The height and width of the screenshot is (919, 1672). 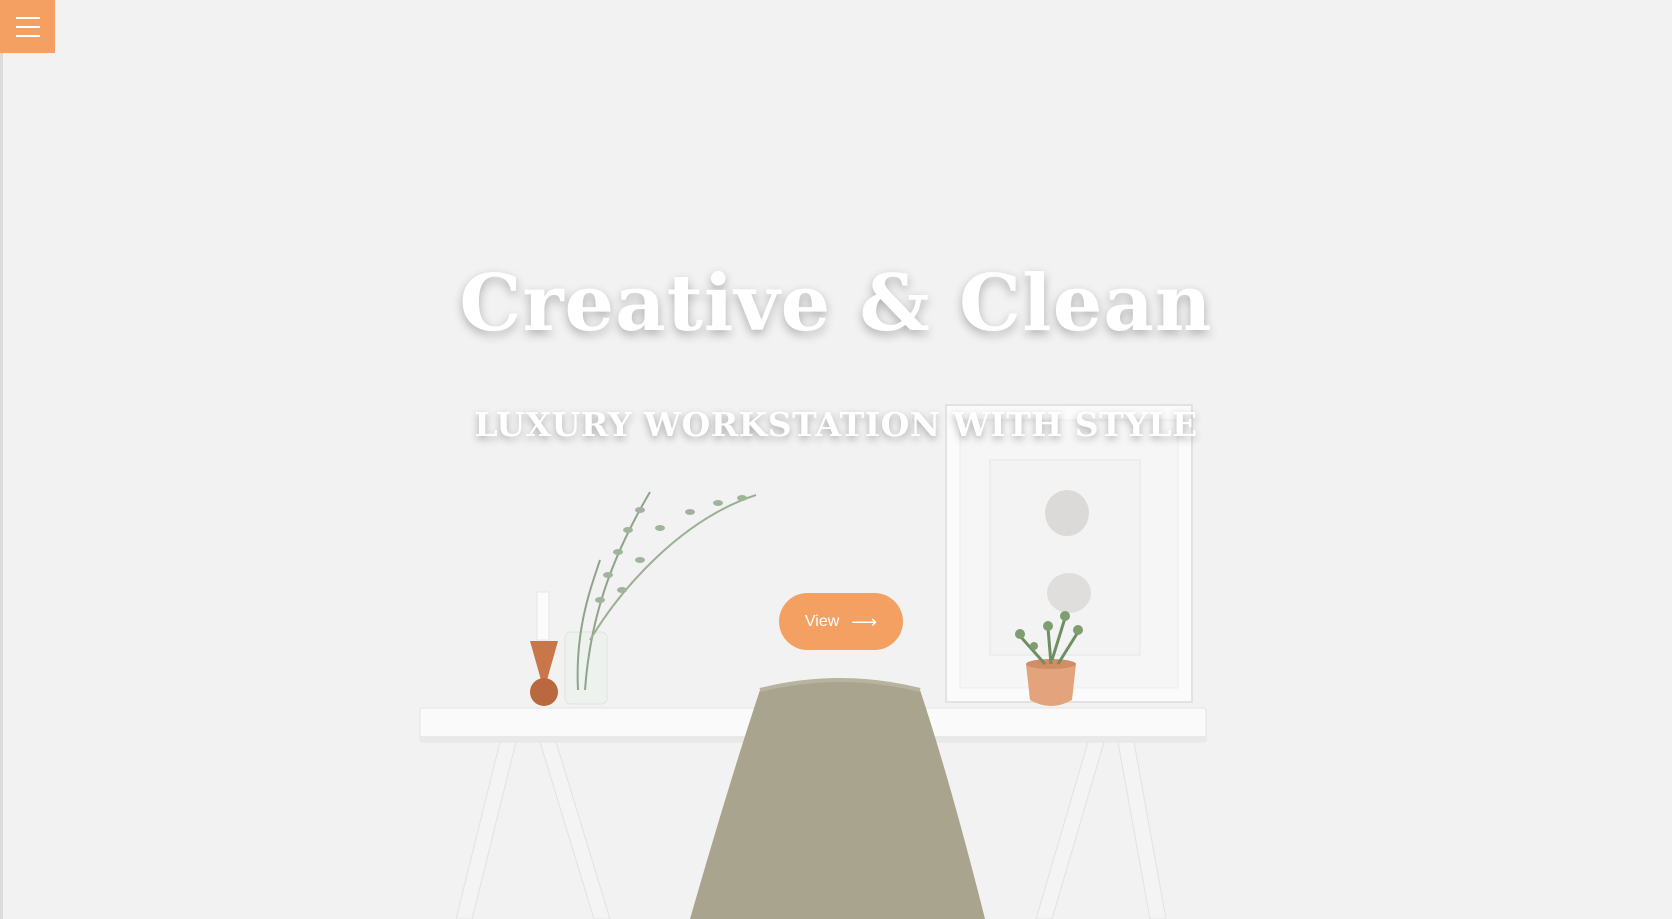 I want to click on arrow-right-icon: ⟶, so click(x=864, y=621).